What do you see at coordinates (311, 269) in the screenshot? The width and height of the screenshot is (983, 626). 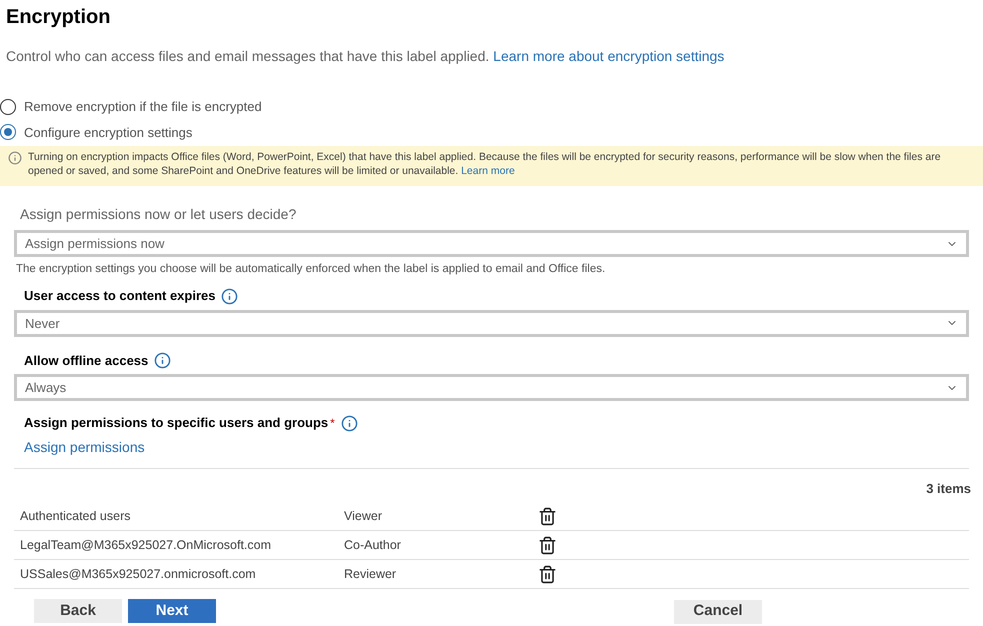 I see `helper-text: The encryption settings you choose will be automatically enforced when the label is applied to email and Office files.` at bounding box center [311, 269].